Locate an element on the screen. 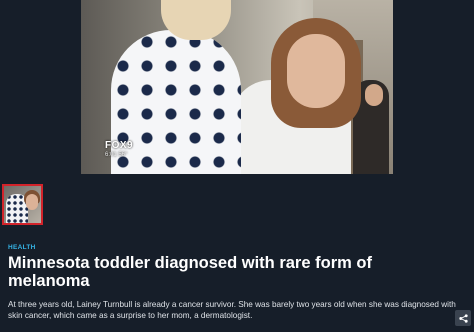  thumbnail-face is located at coordinates (32, 202).